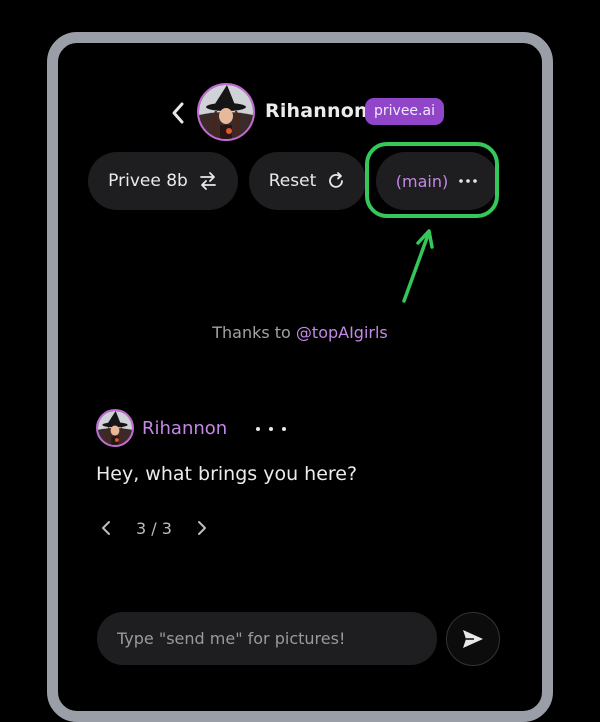 This screenshot has height=722, width=600. I want to click on reset-button: Reset, so click(307, 181).